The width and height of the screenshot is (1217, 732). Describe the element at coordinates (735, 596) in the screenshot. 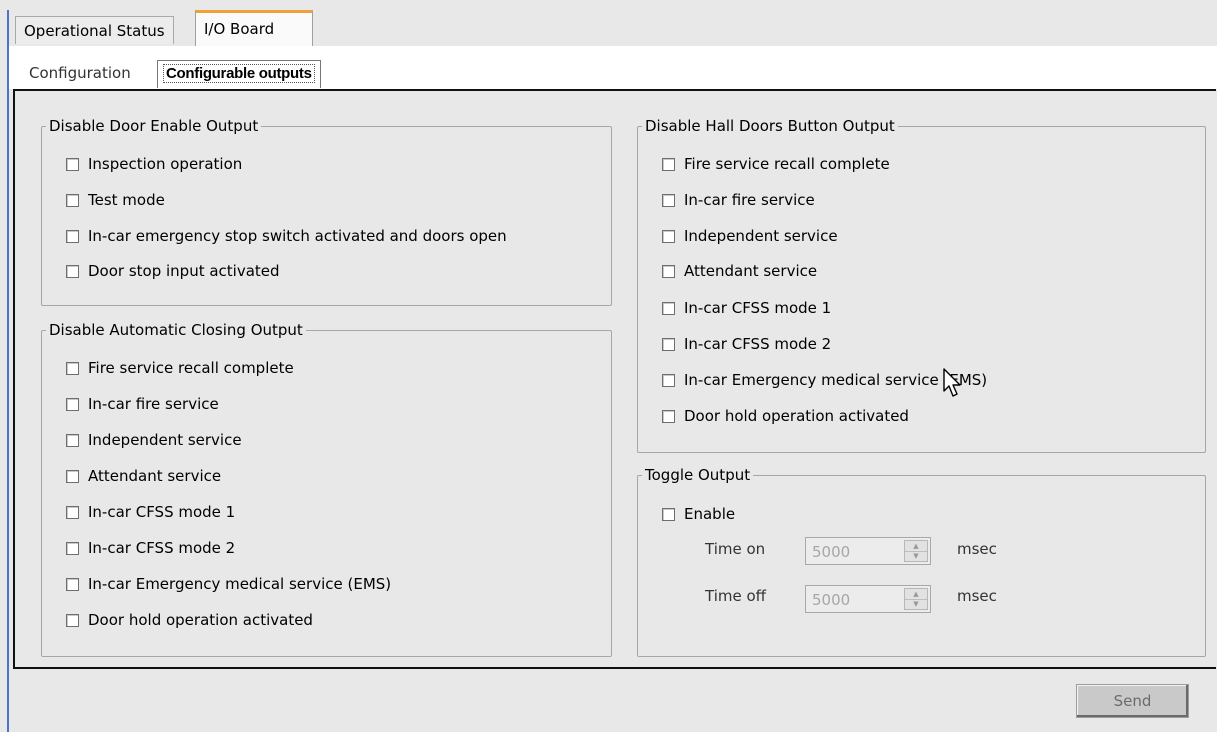

I see `time-off-label: Time off` at that location.